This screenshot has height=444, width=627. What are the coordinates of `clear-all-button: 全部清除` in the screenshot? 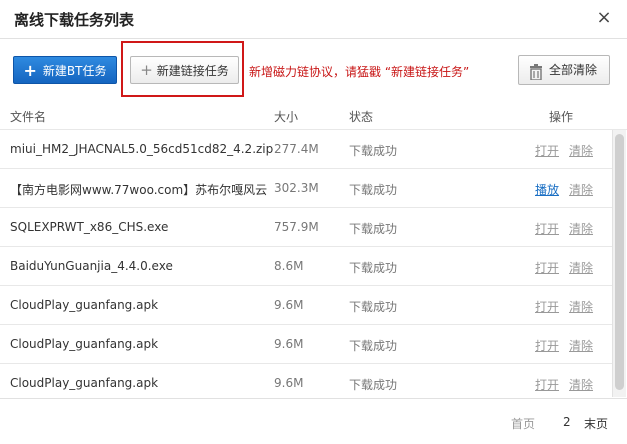 It's located at (564, 70).